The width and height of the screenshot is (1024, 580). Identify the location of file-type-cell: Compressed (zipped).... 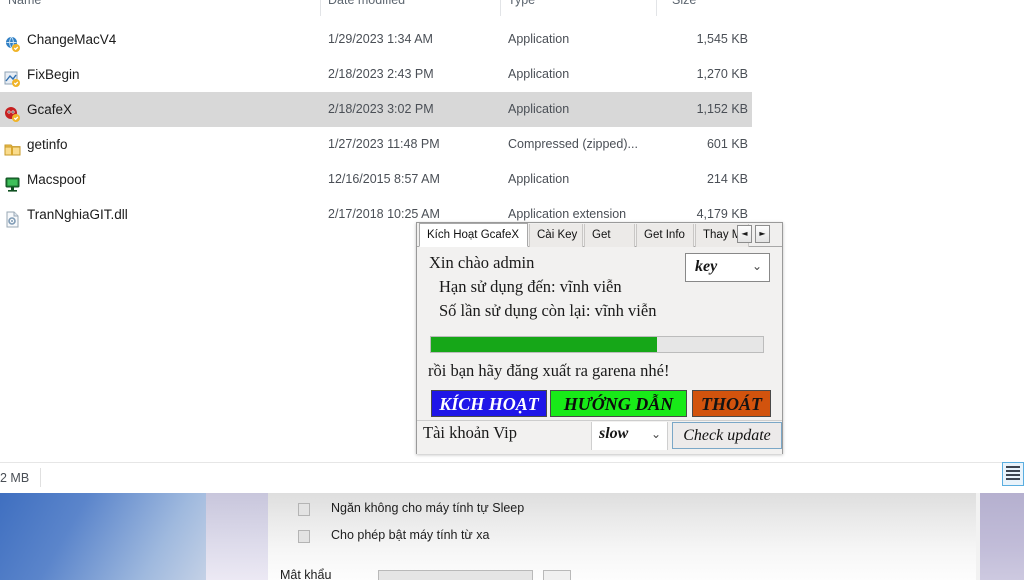
(573, 144).